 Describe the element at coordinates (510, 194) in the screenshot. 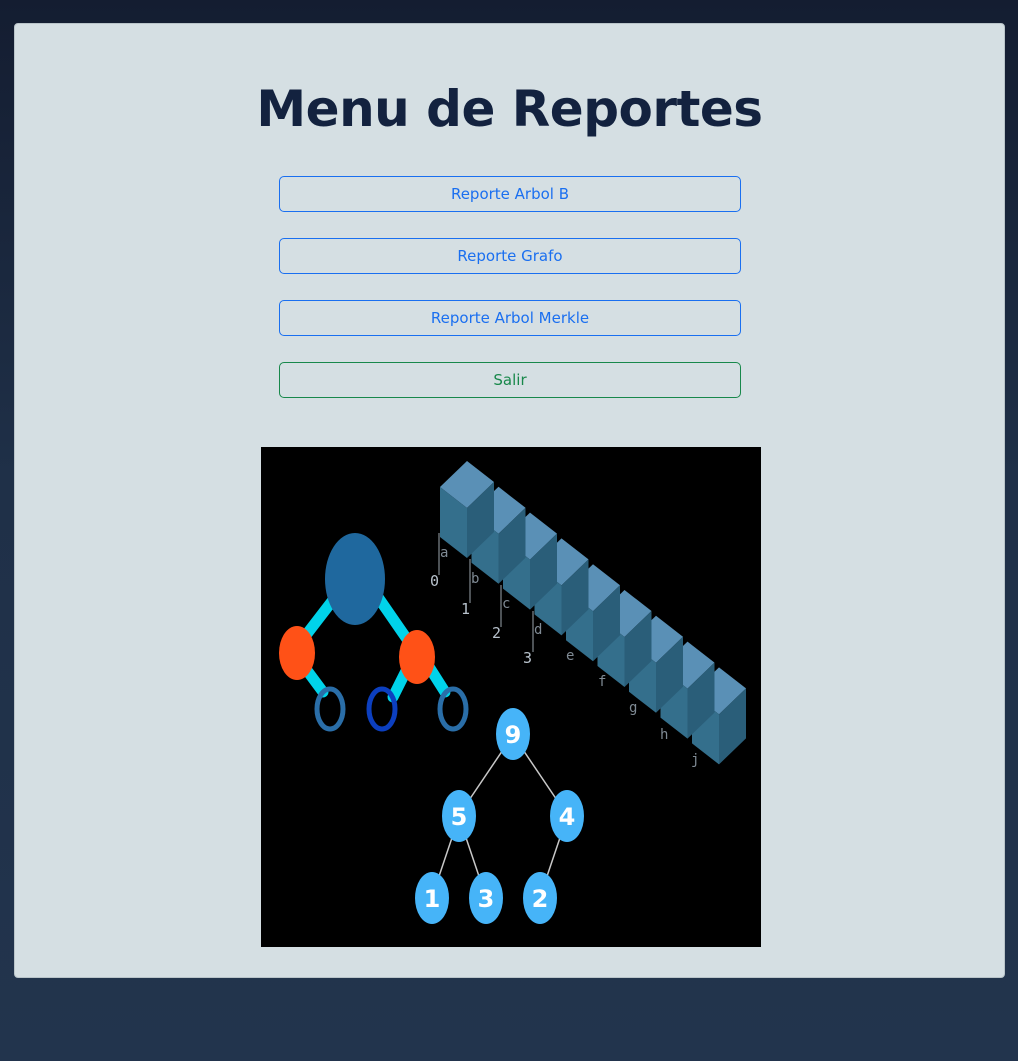

I see `btree-report-button: Reporte Arbol B` at that location.